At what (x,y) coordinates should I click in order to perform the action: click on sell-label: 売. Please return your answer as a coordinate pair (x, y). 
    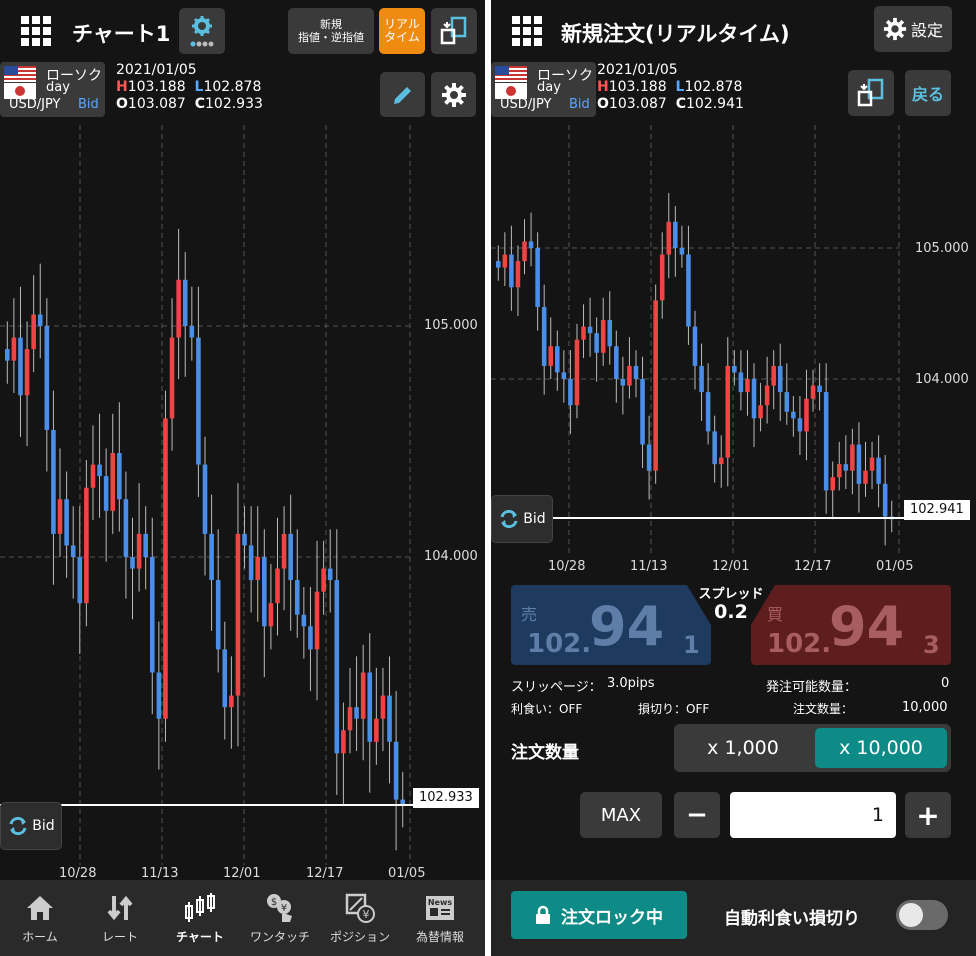
    Looking at the image, I should click on (529, 614).